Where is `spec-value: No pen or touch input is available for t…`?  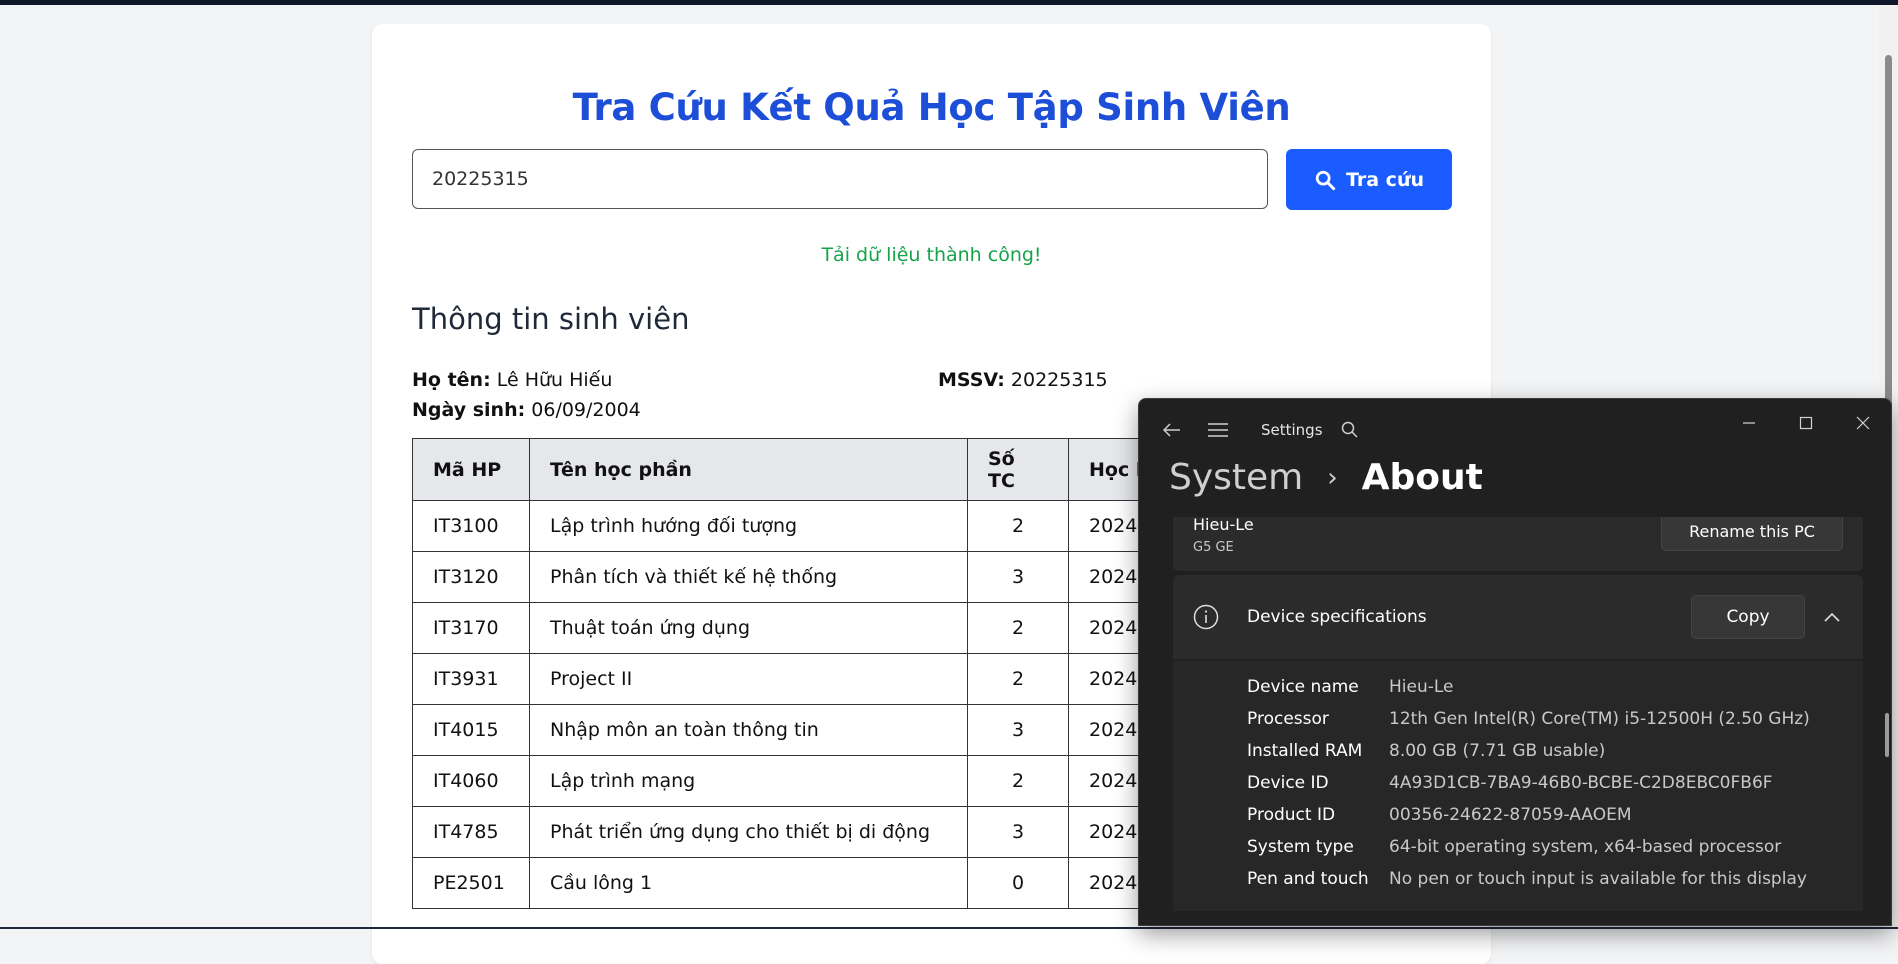
spec-value: No pen or touch input is available for t… is located at coordinates (1598, 879).